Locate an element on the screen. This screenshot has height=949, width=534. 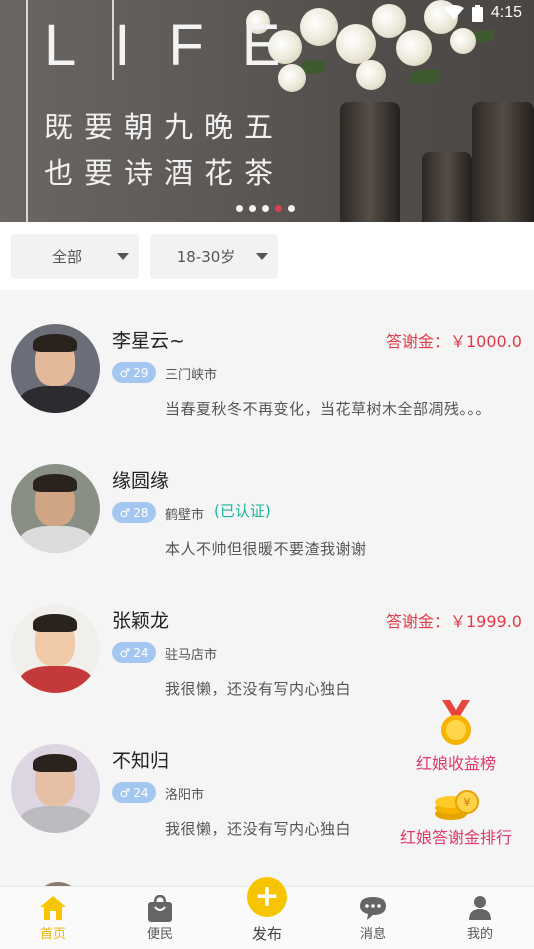
user-name: 张颖龙 is located at coordinates (141, 621).